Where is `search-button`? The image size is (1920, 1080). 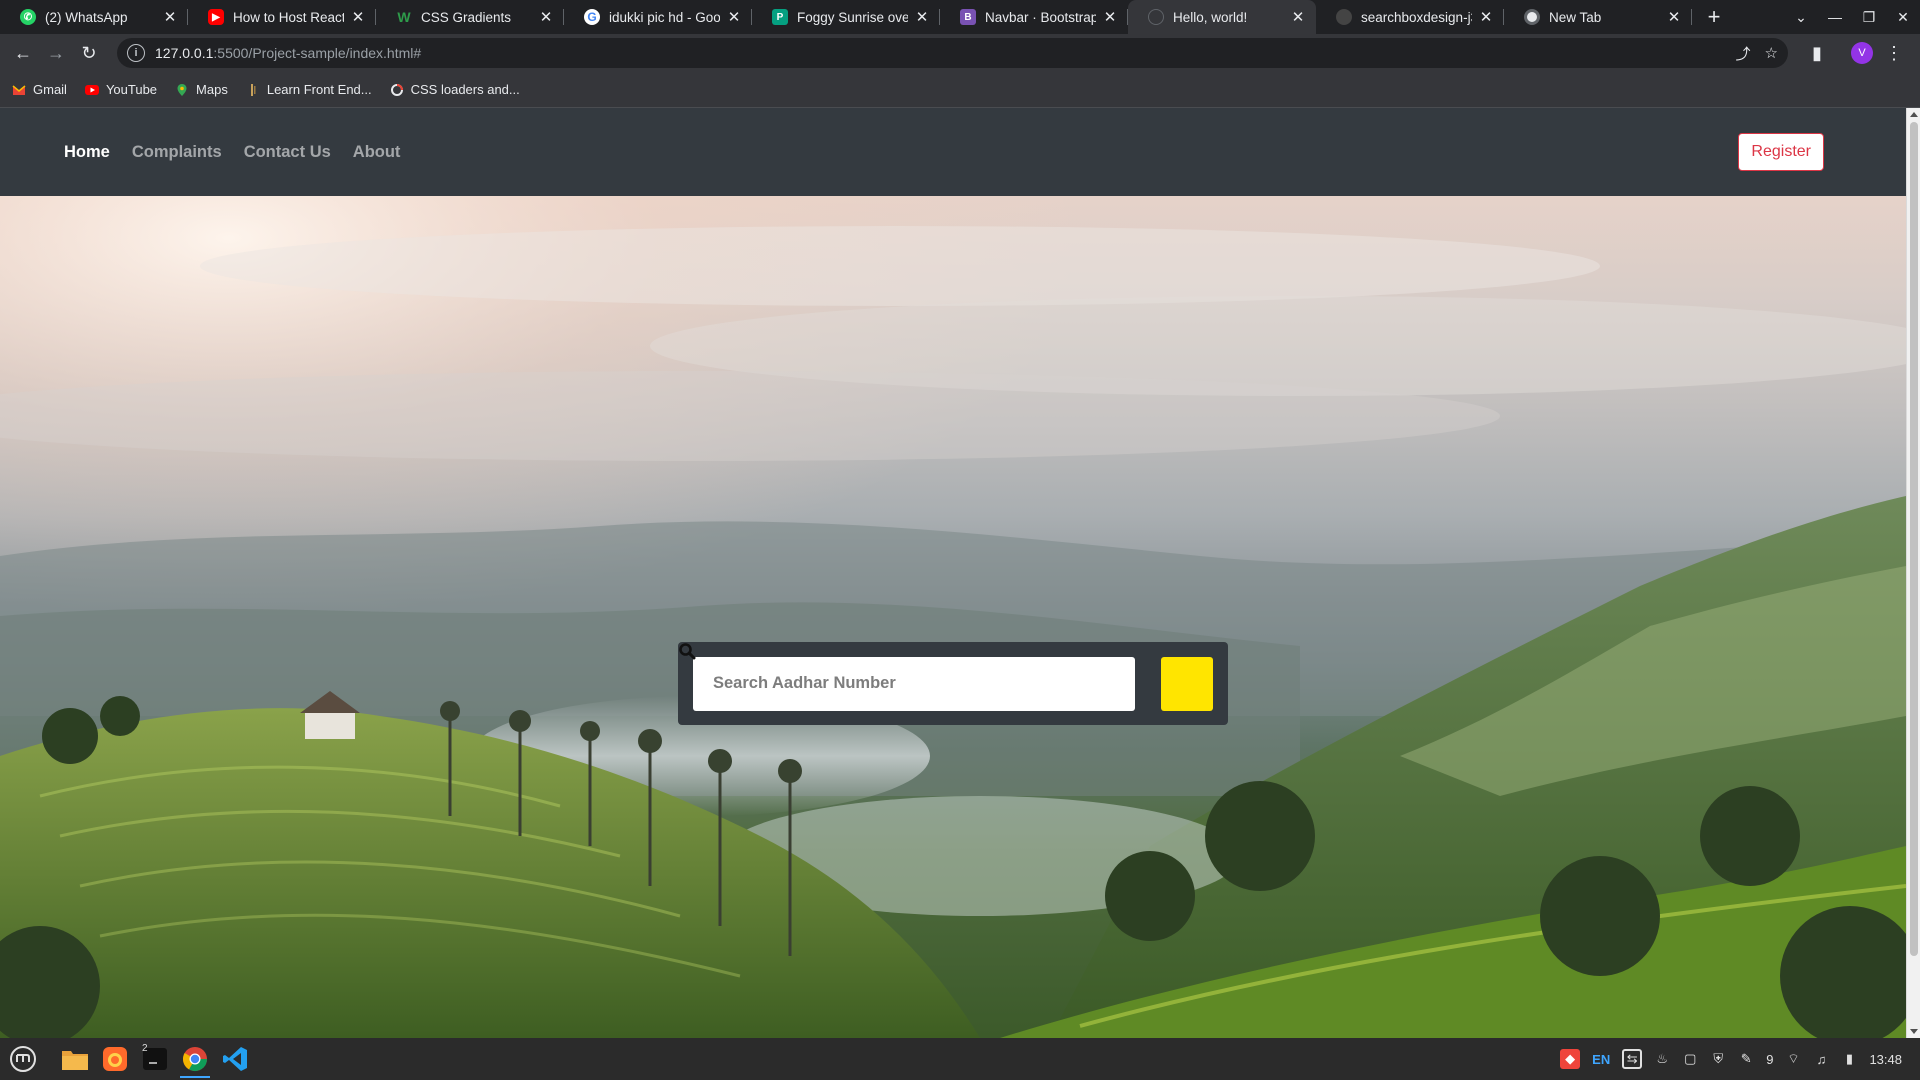 search-button is located at coordinates (946, 677).